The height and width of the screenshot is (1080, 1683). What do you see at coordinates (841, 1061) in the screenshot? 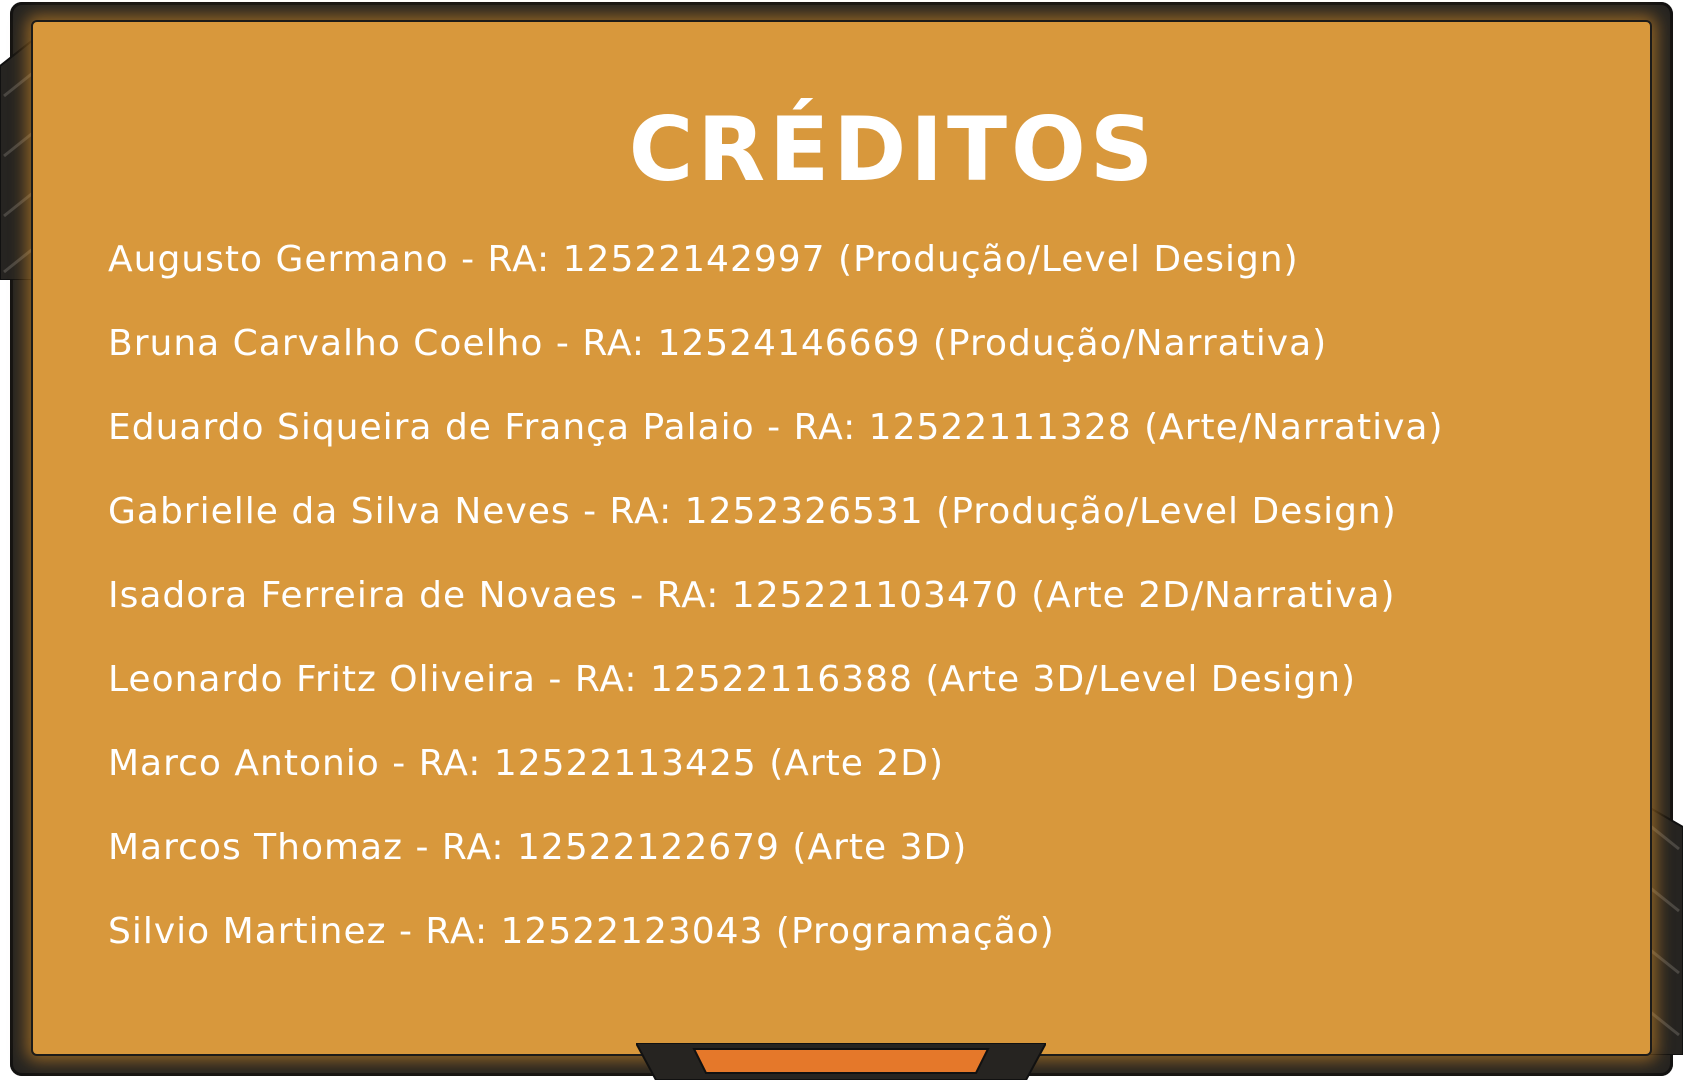
I see `bottom-notch` at bounding box center [841, 1061].